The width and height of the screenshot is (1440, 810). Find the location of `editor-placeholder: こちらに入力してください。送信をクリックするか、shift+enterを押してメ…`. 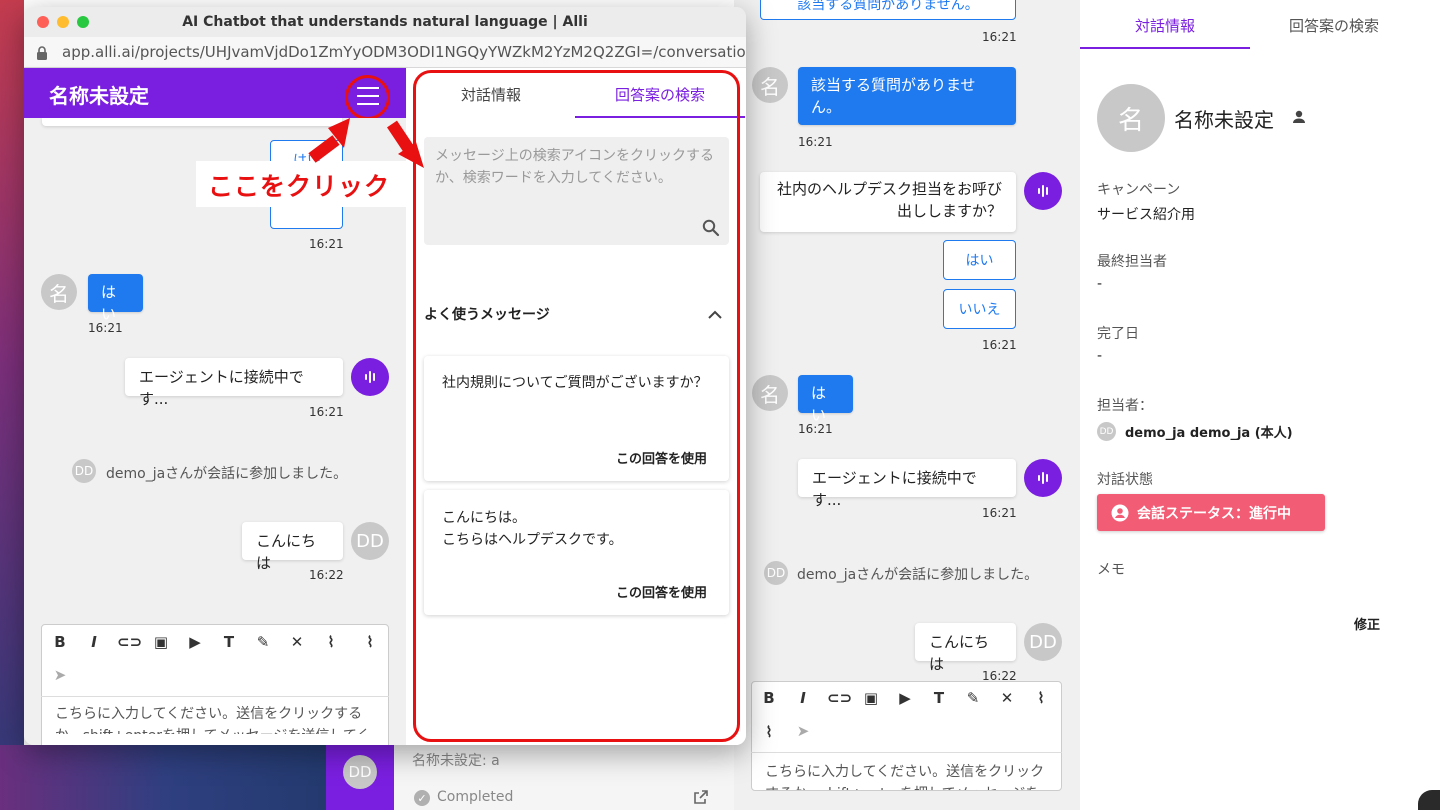

editor-placeholder: こちらに入力してください。送信をクリックするか、shift+enterを押してメ… is located at coordinates (215, 719).